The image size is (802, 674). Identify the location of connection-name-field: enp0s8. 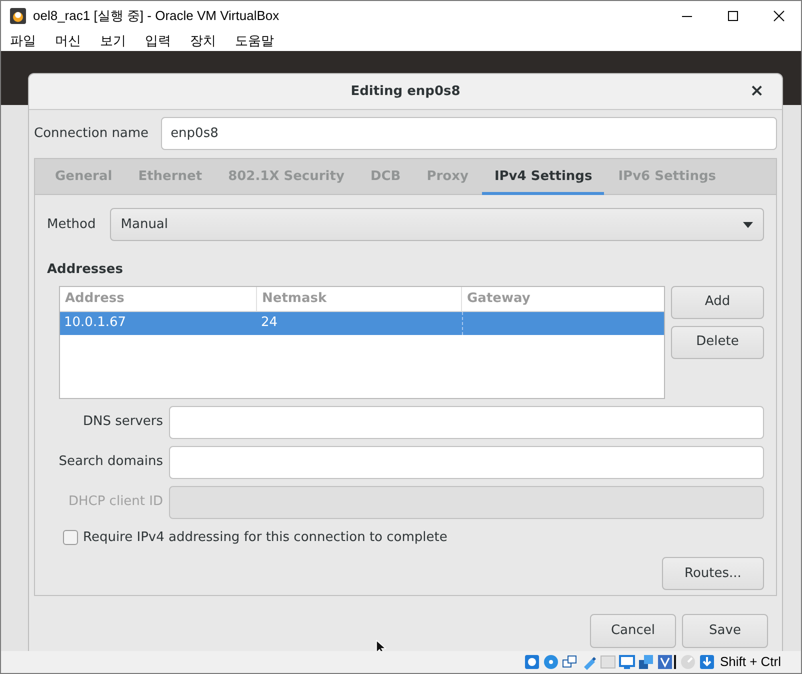
(468, 133).